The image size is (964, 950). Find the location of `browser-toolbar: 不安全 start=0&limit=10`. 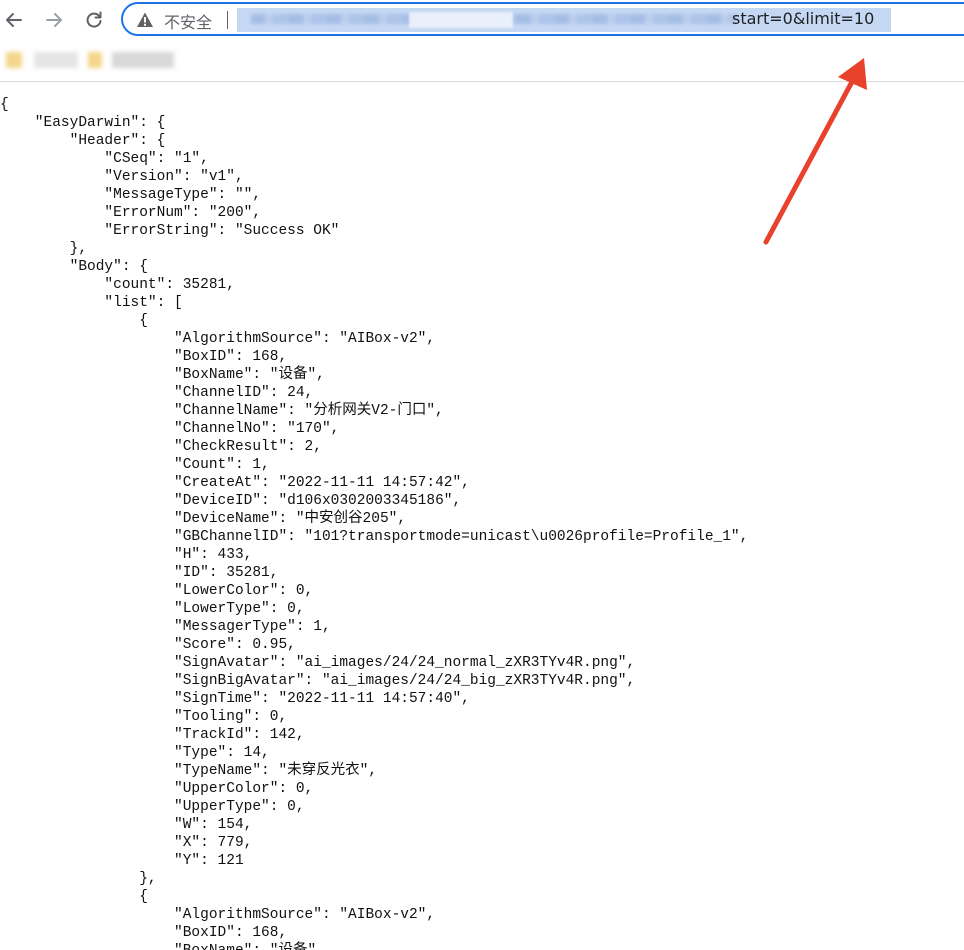

browser-toolbar: 不安全 start=0&limit=10 is located at coordinates (482, 20).